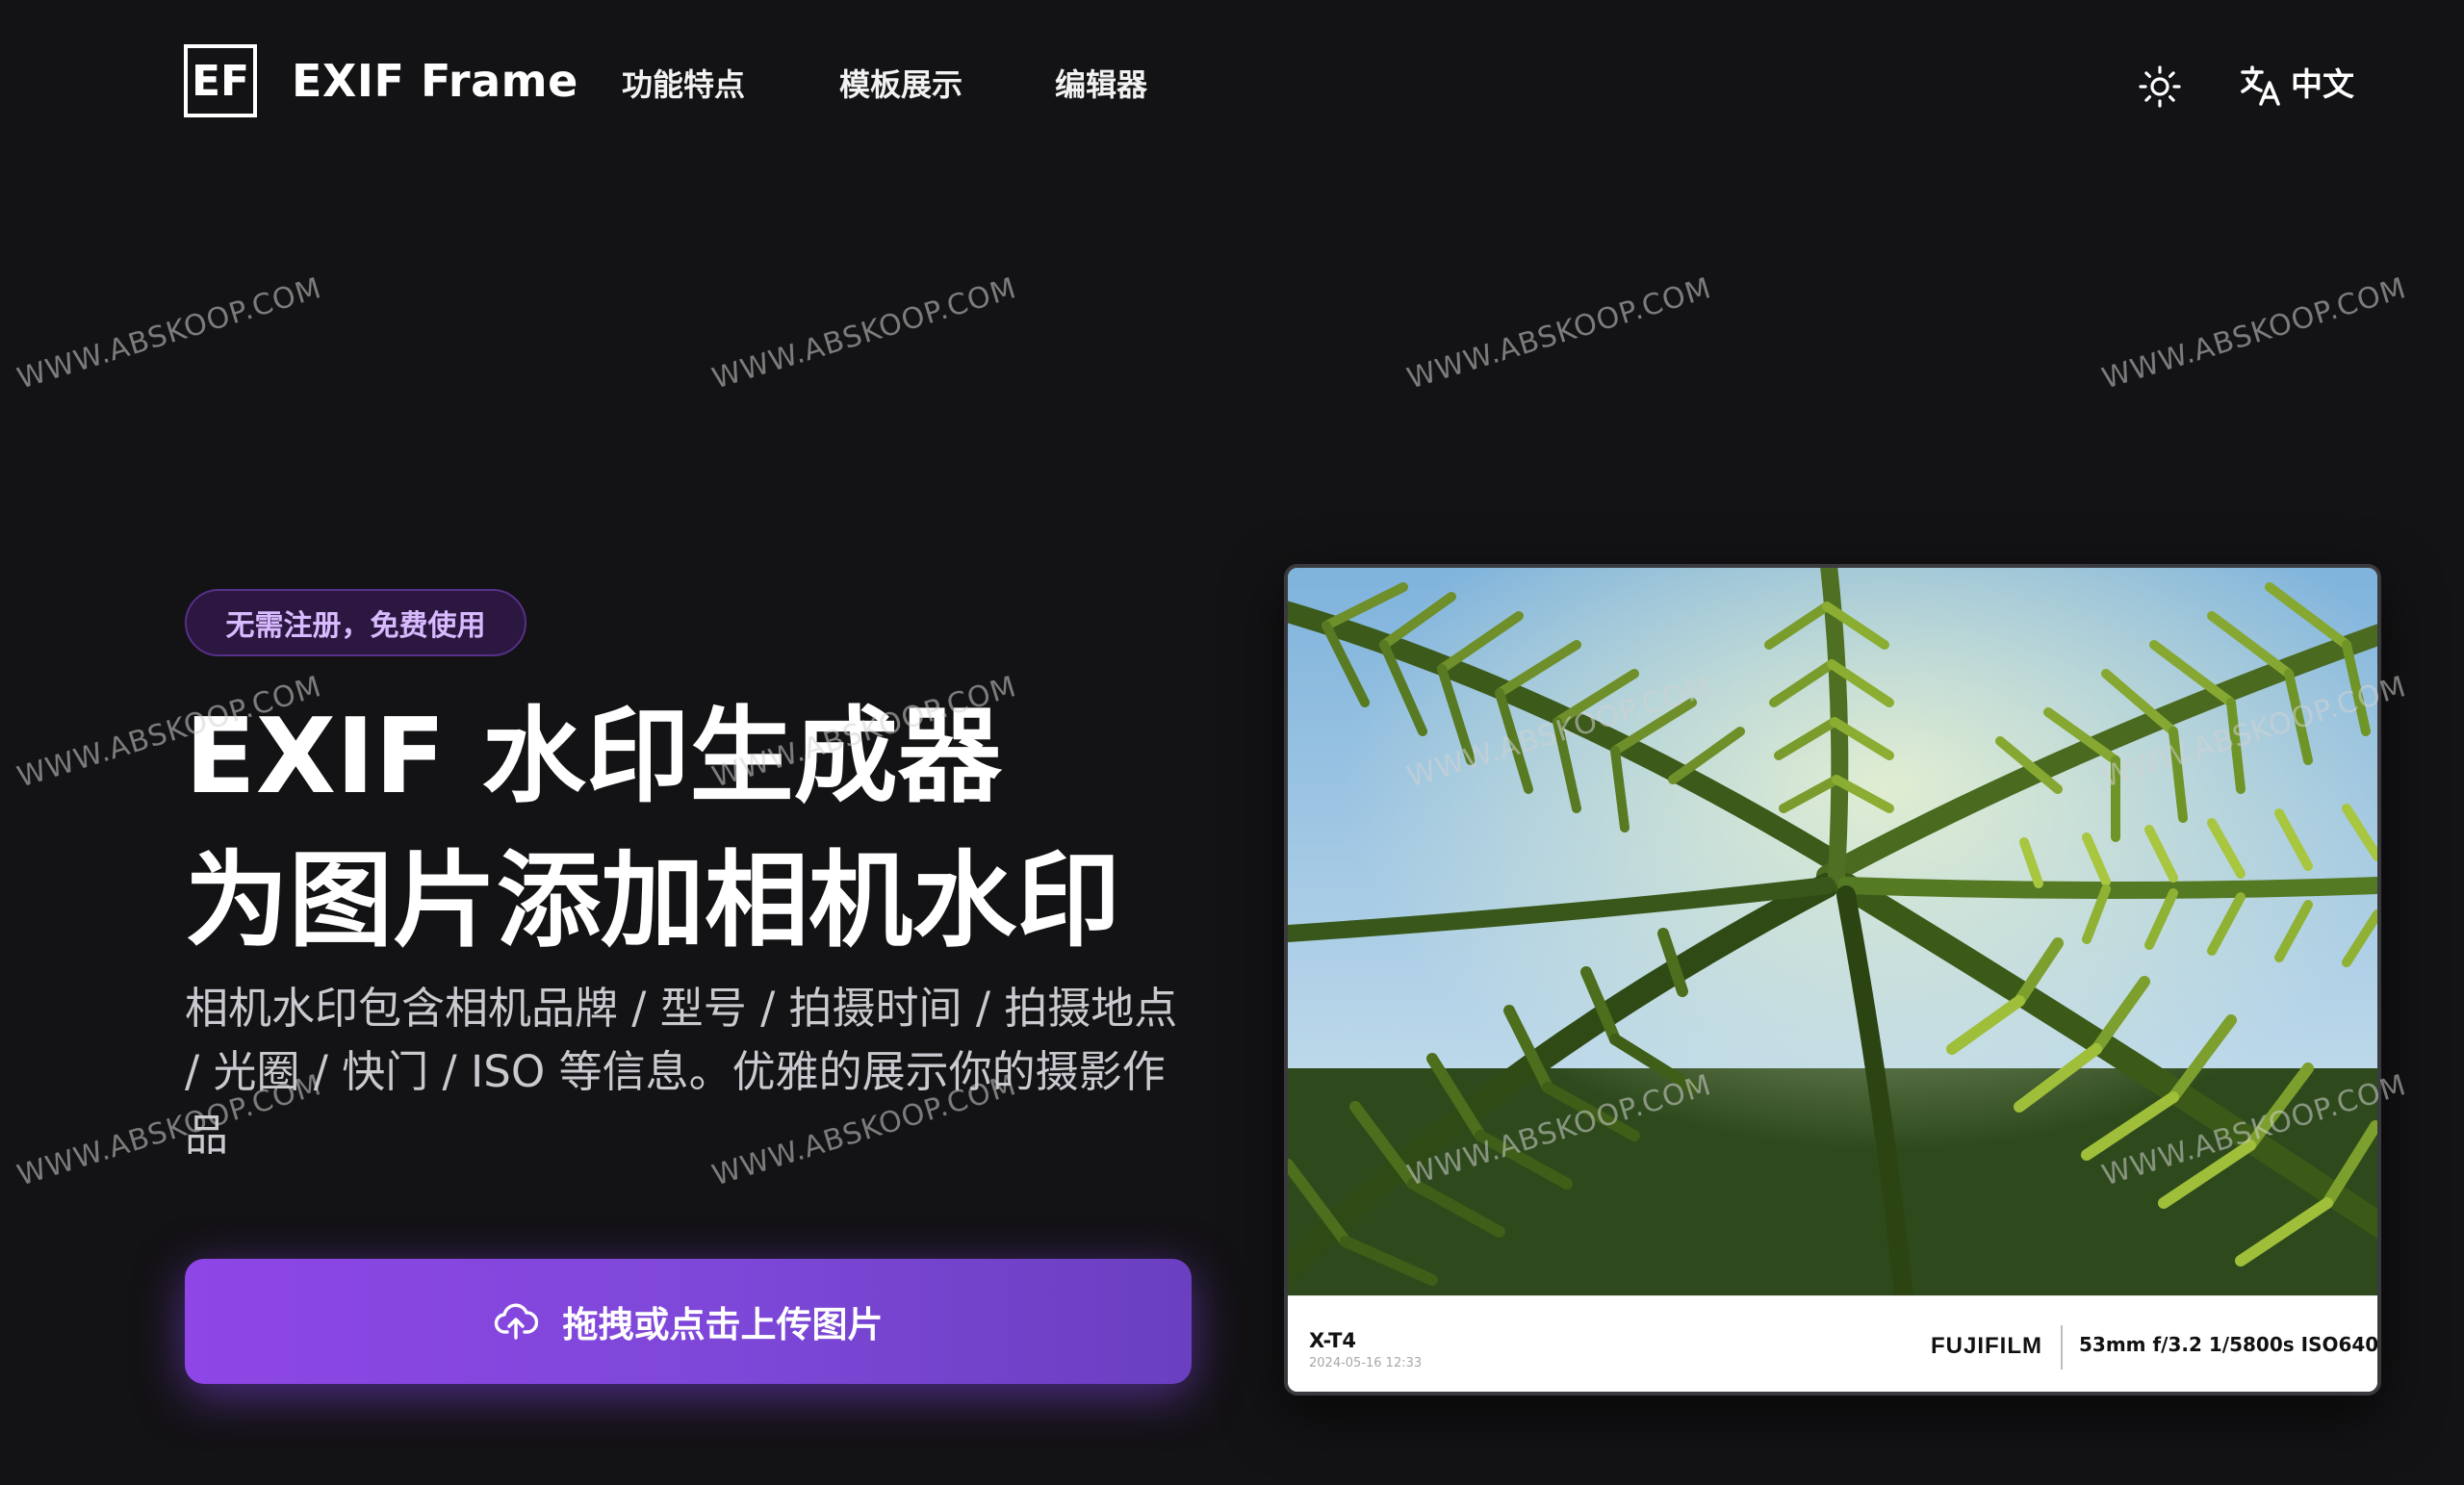 The image size is (2464, 1485). Describe the element at coordinates (2322, 85) in the screenshot. I see `language-switch: 中文` at that location.